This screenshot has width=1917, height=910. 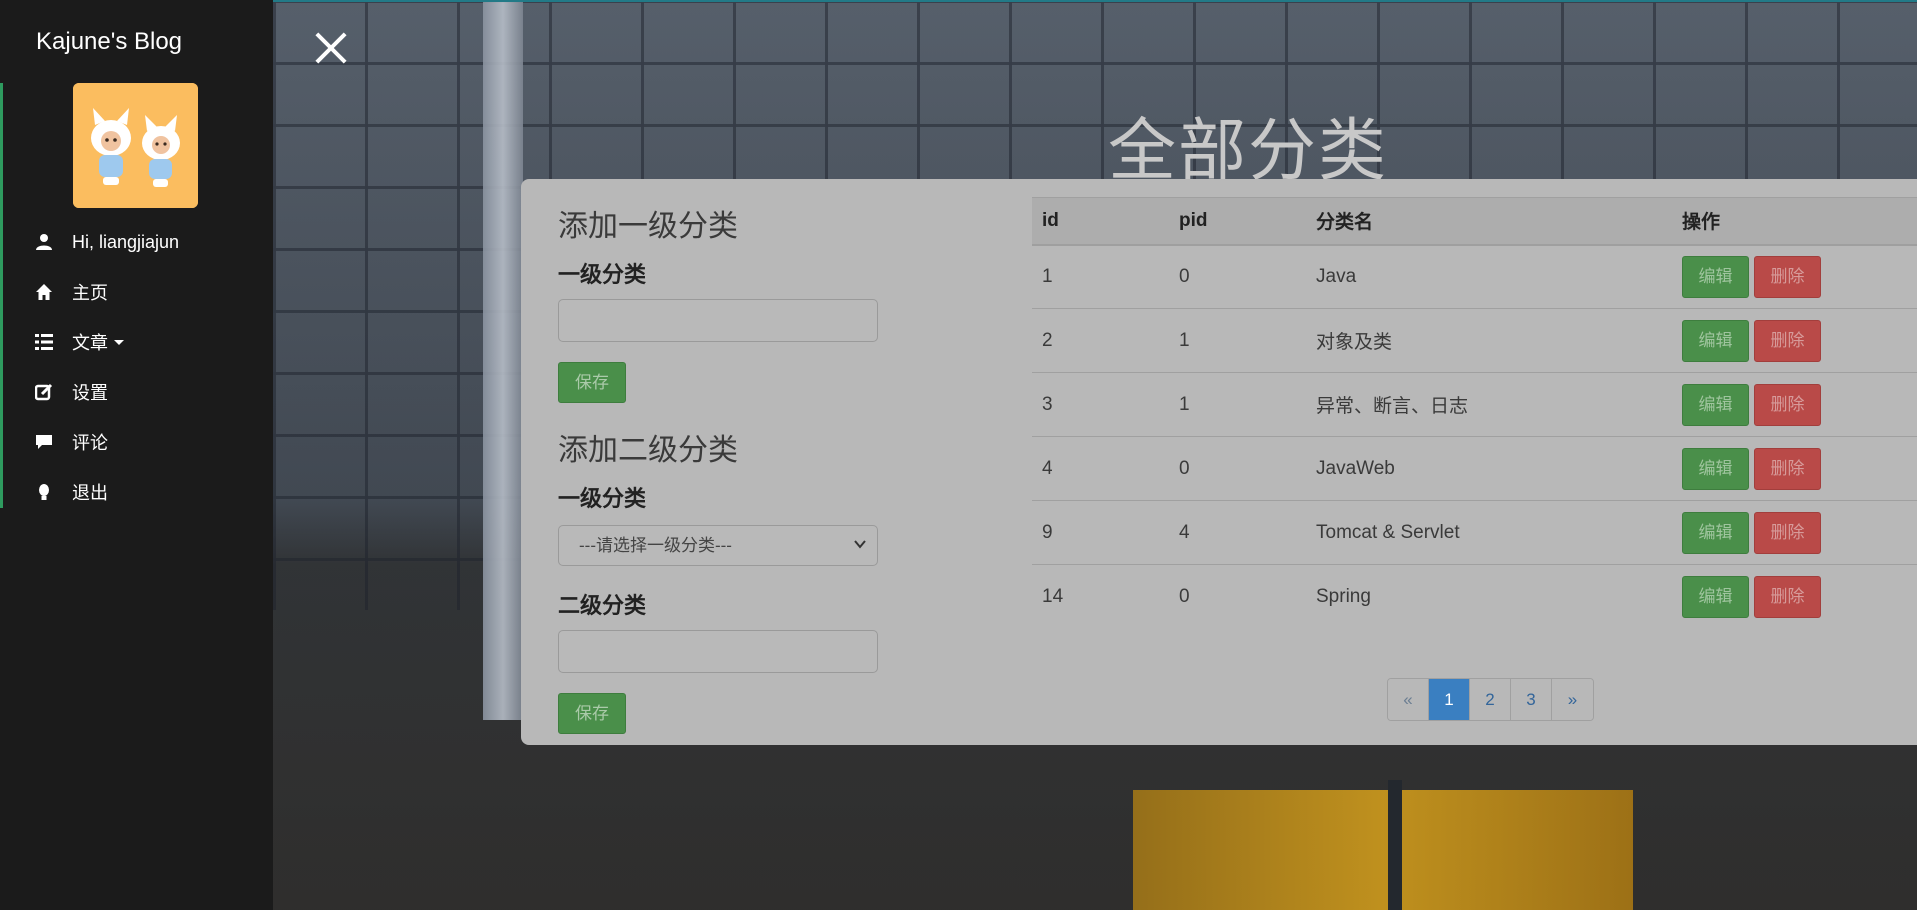 What do you see at coordinates (90, 293) in the screenshot?
I see `sidebar-item-label: 主页` at bounding box center [90, 293].